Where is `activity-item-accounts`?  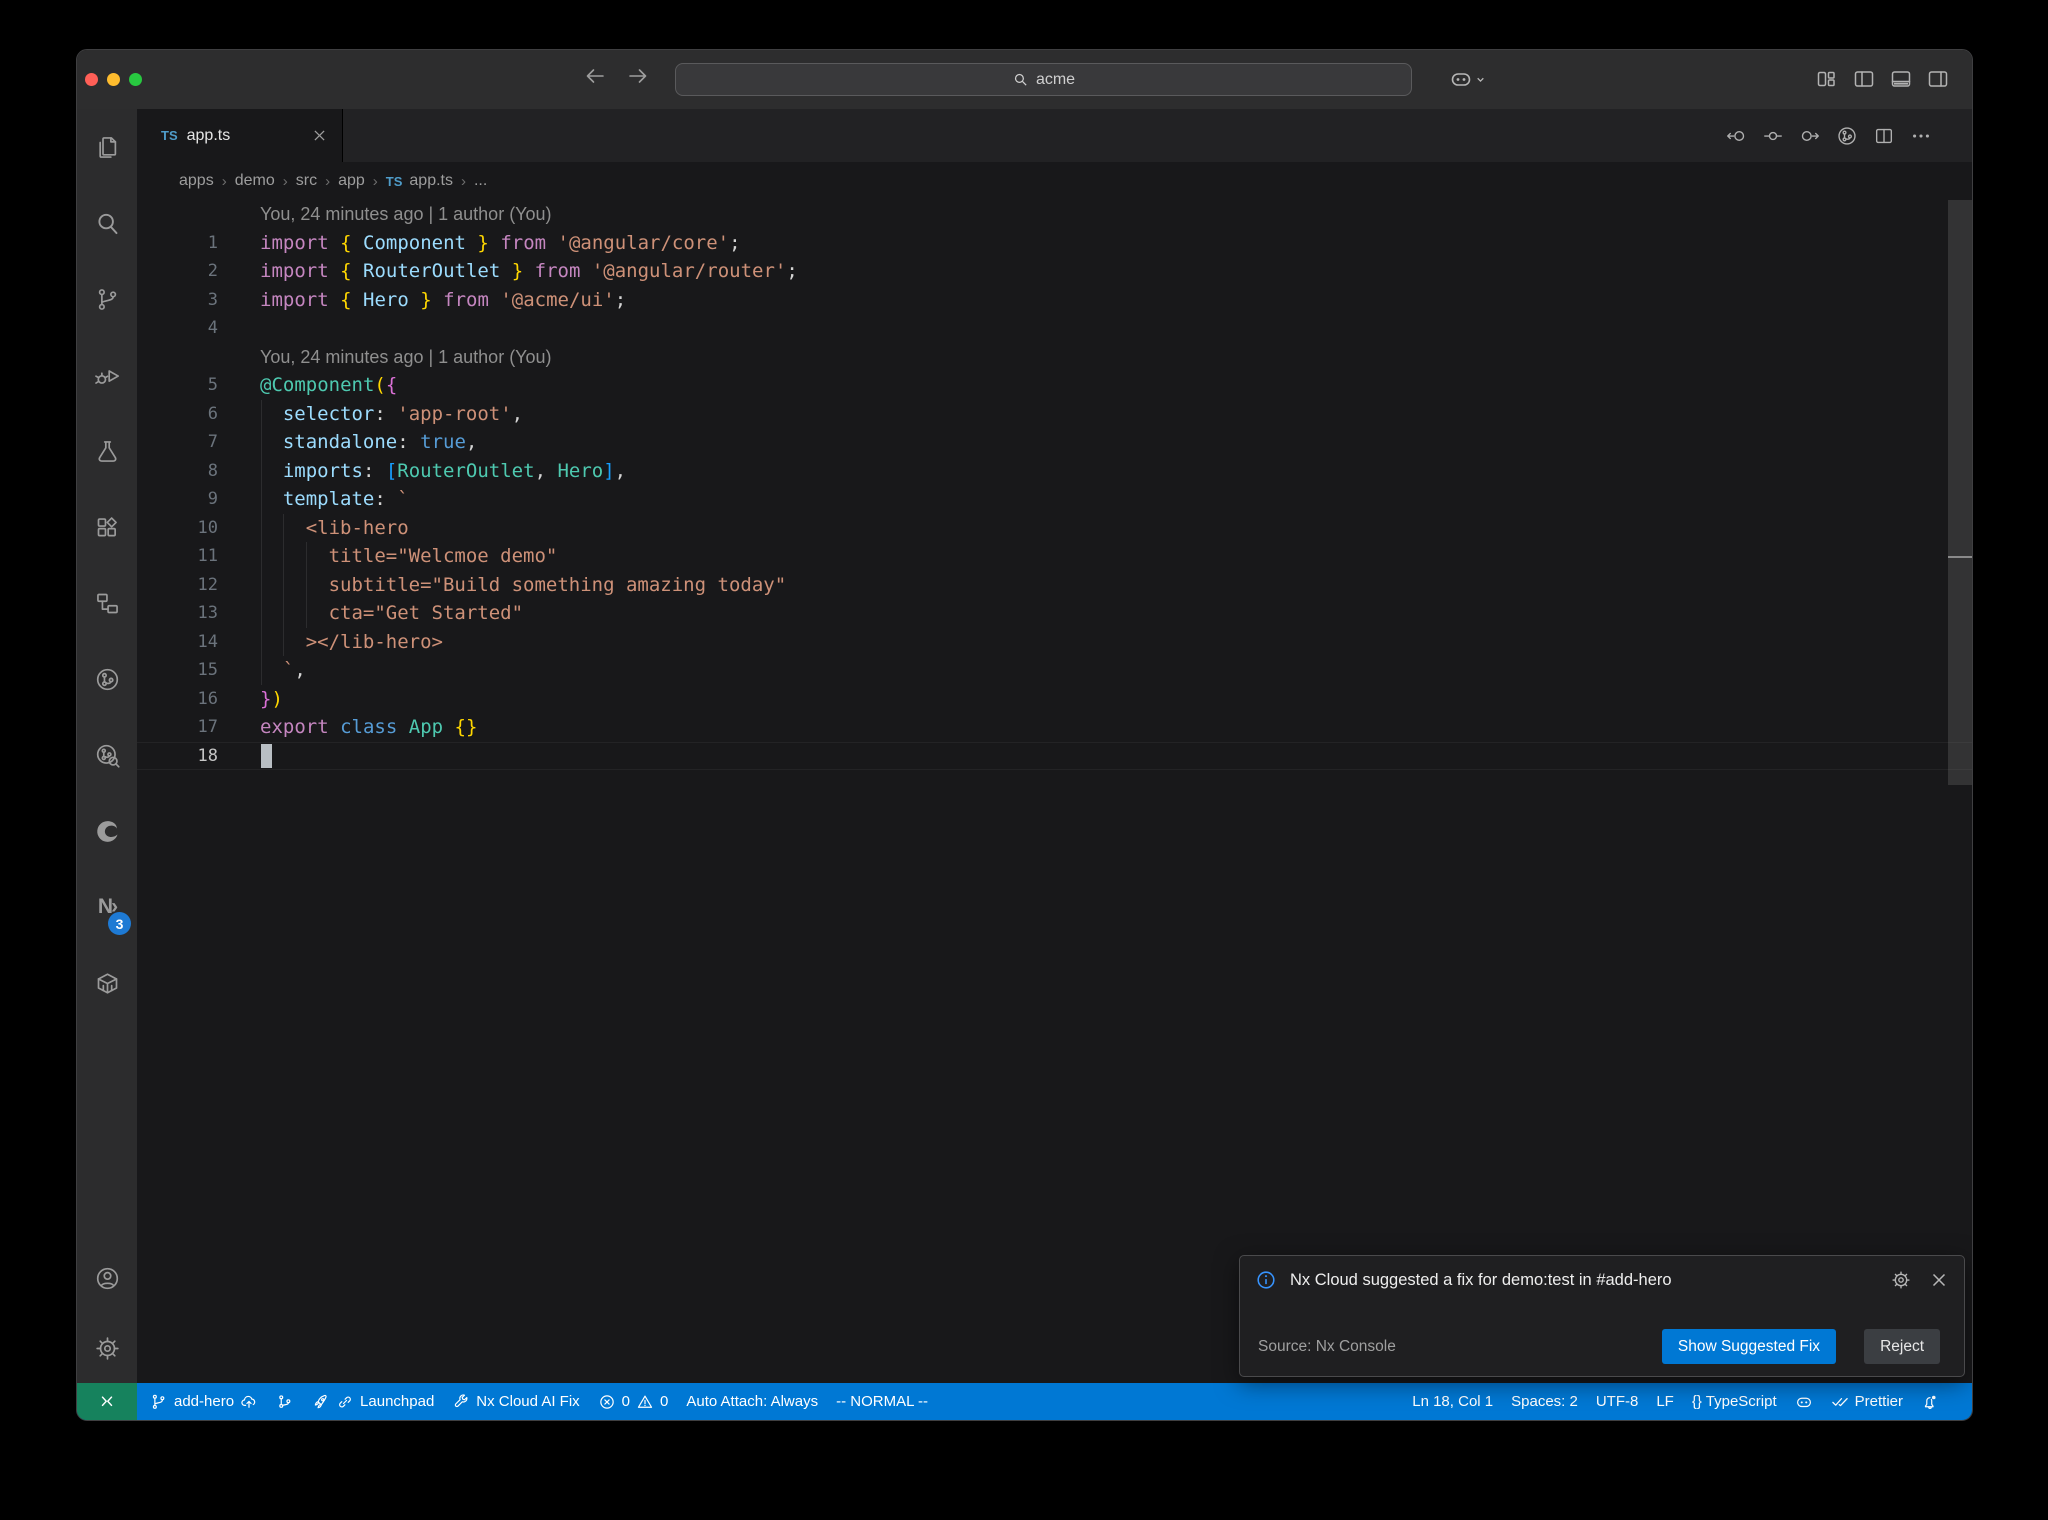
activity-item-accounts is located at coordinates (107, 1278).